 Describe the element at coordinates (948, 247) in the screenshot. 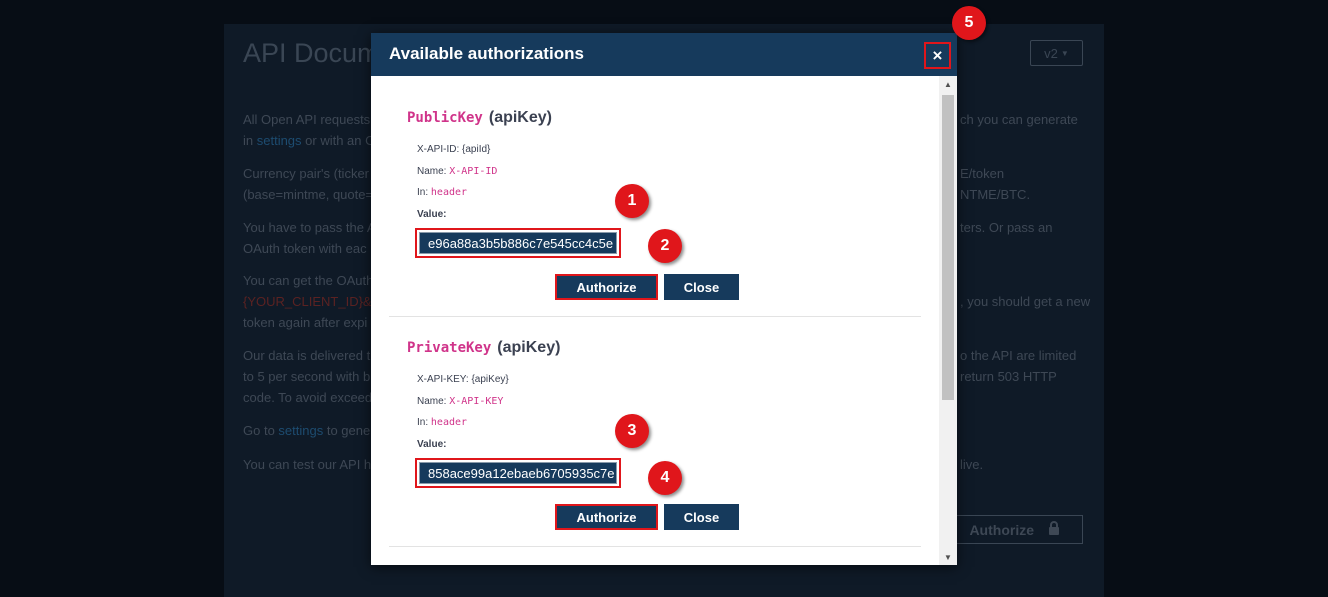

I see `scrollbar-thumb` at that location.